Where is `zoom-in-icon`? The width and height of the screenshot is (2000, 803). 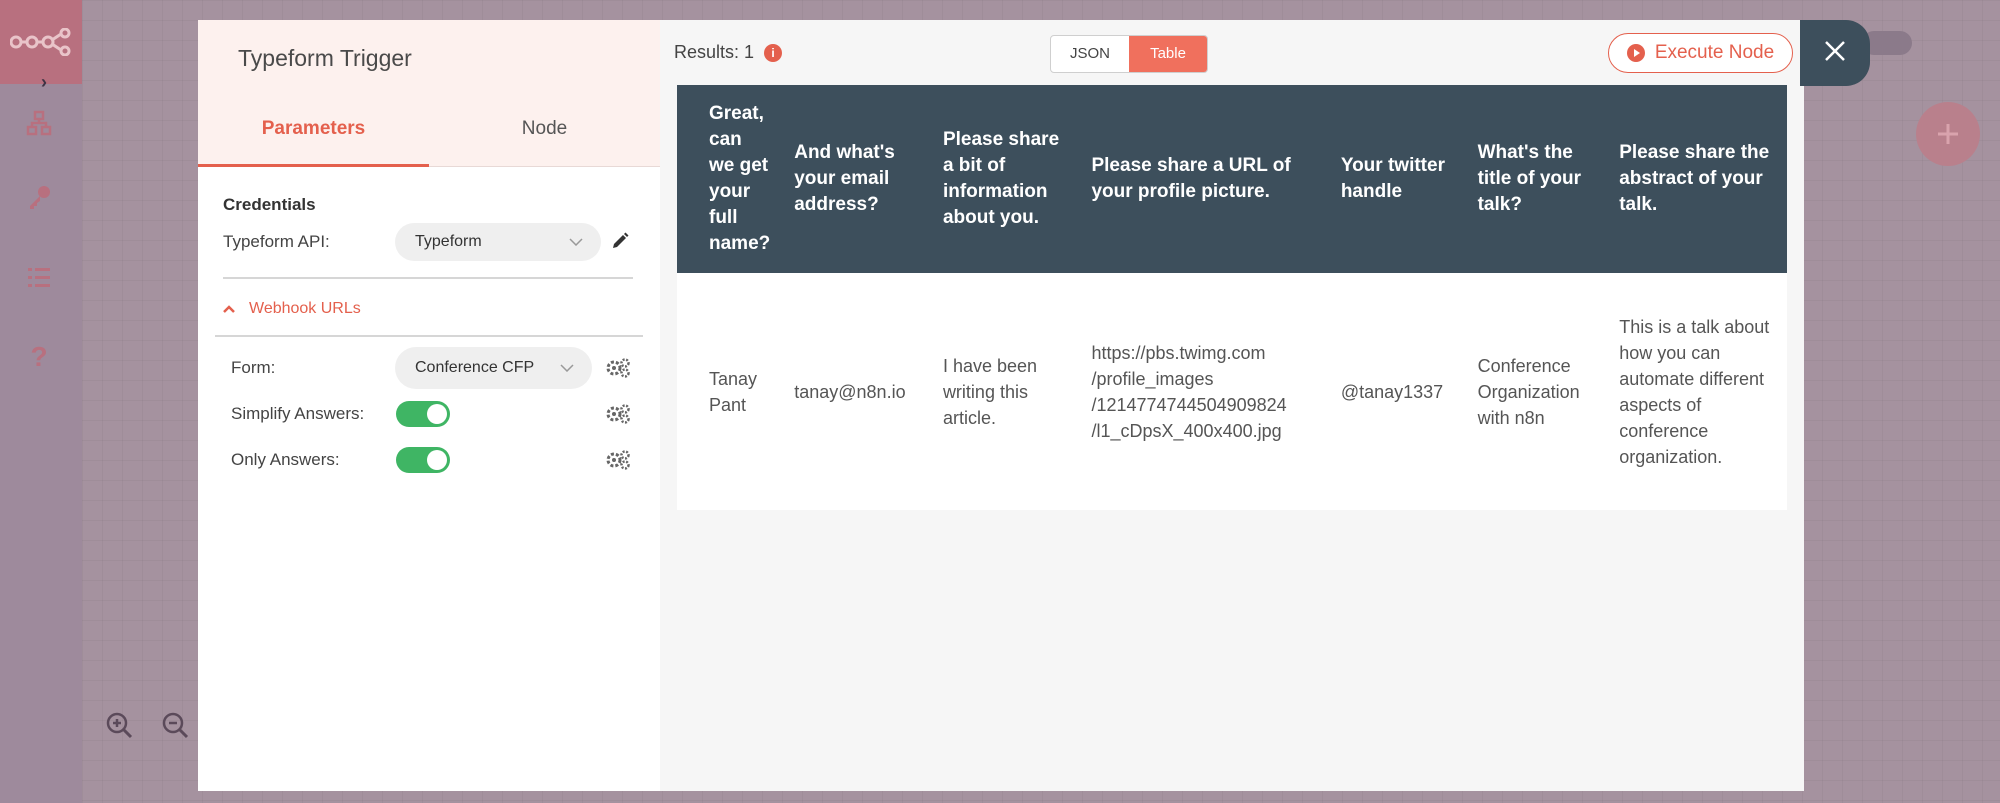
zoom-in-icon is located at coordinates (119, 725).